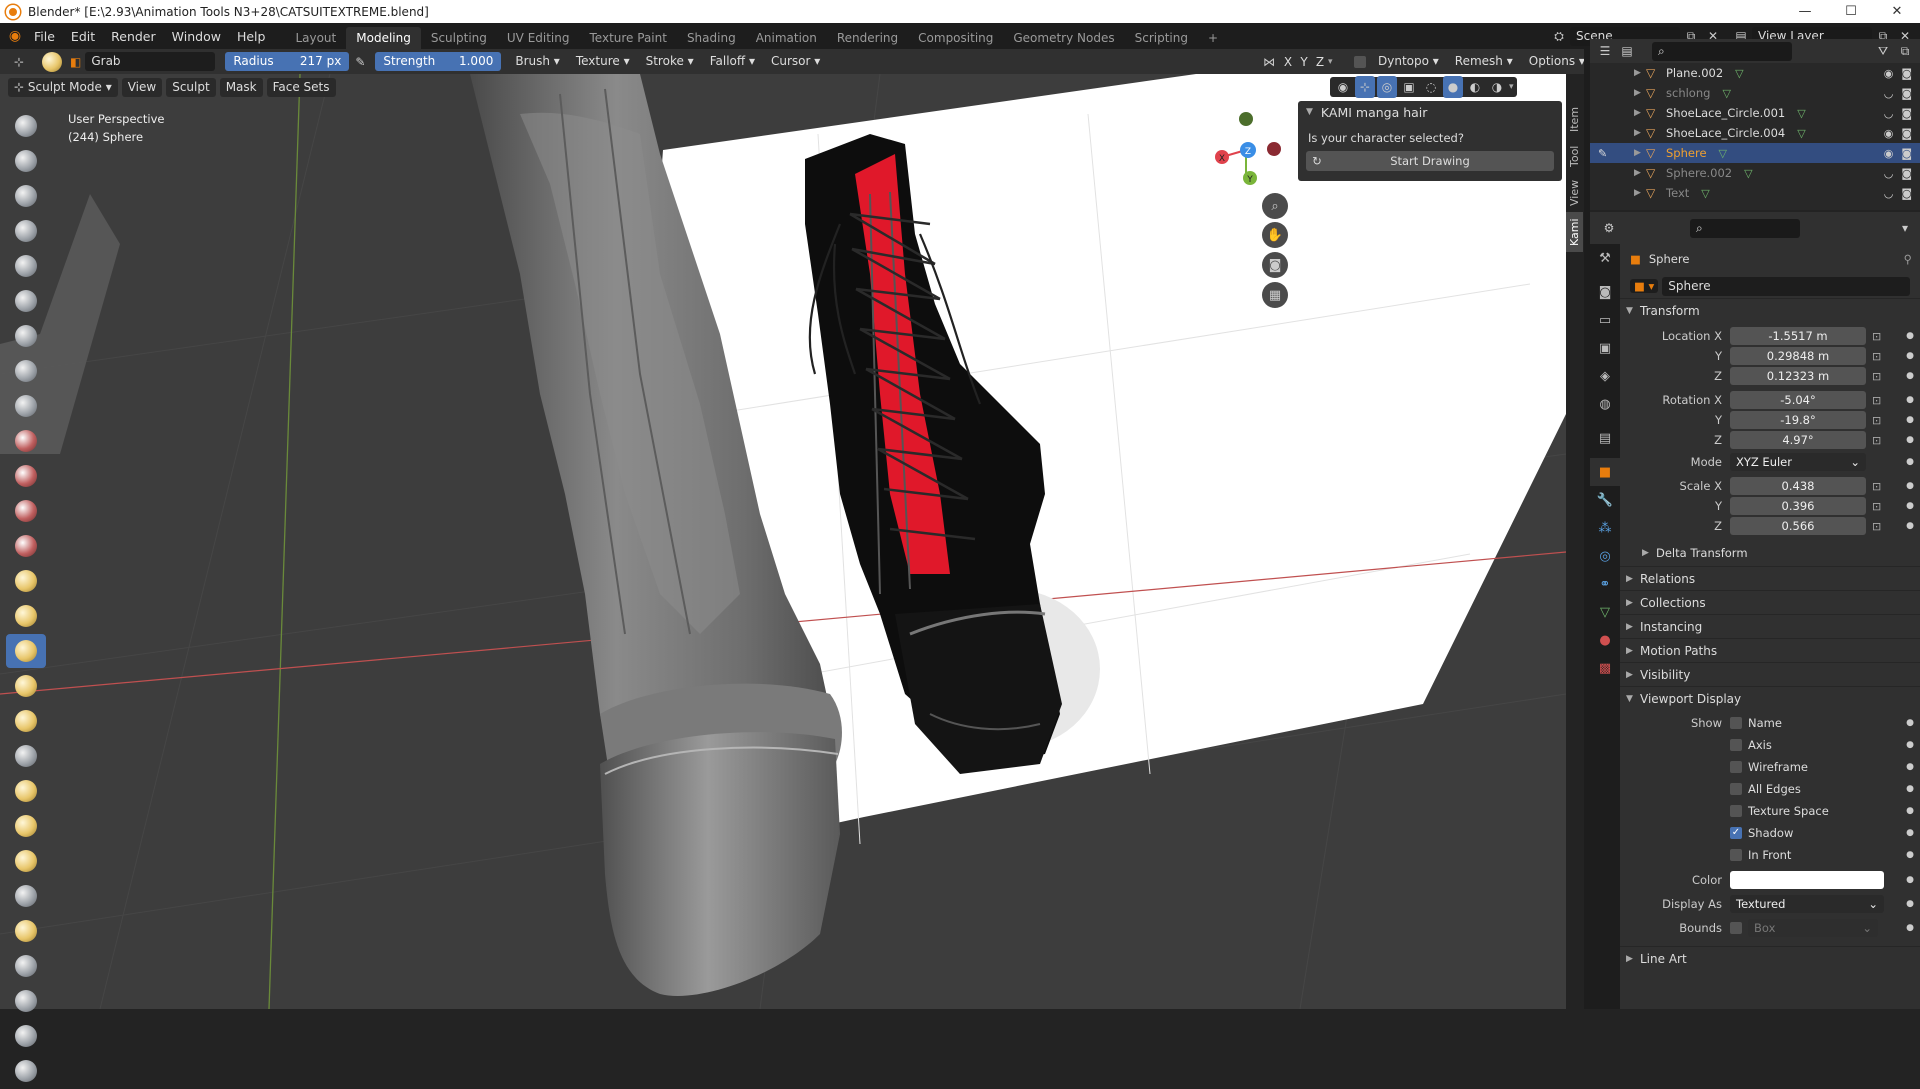 The image size is (1920, 1089). I want to click on rendered-shading-icon: ◑, so click(1497, 87).